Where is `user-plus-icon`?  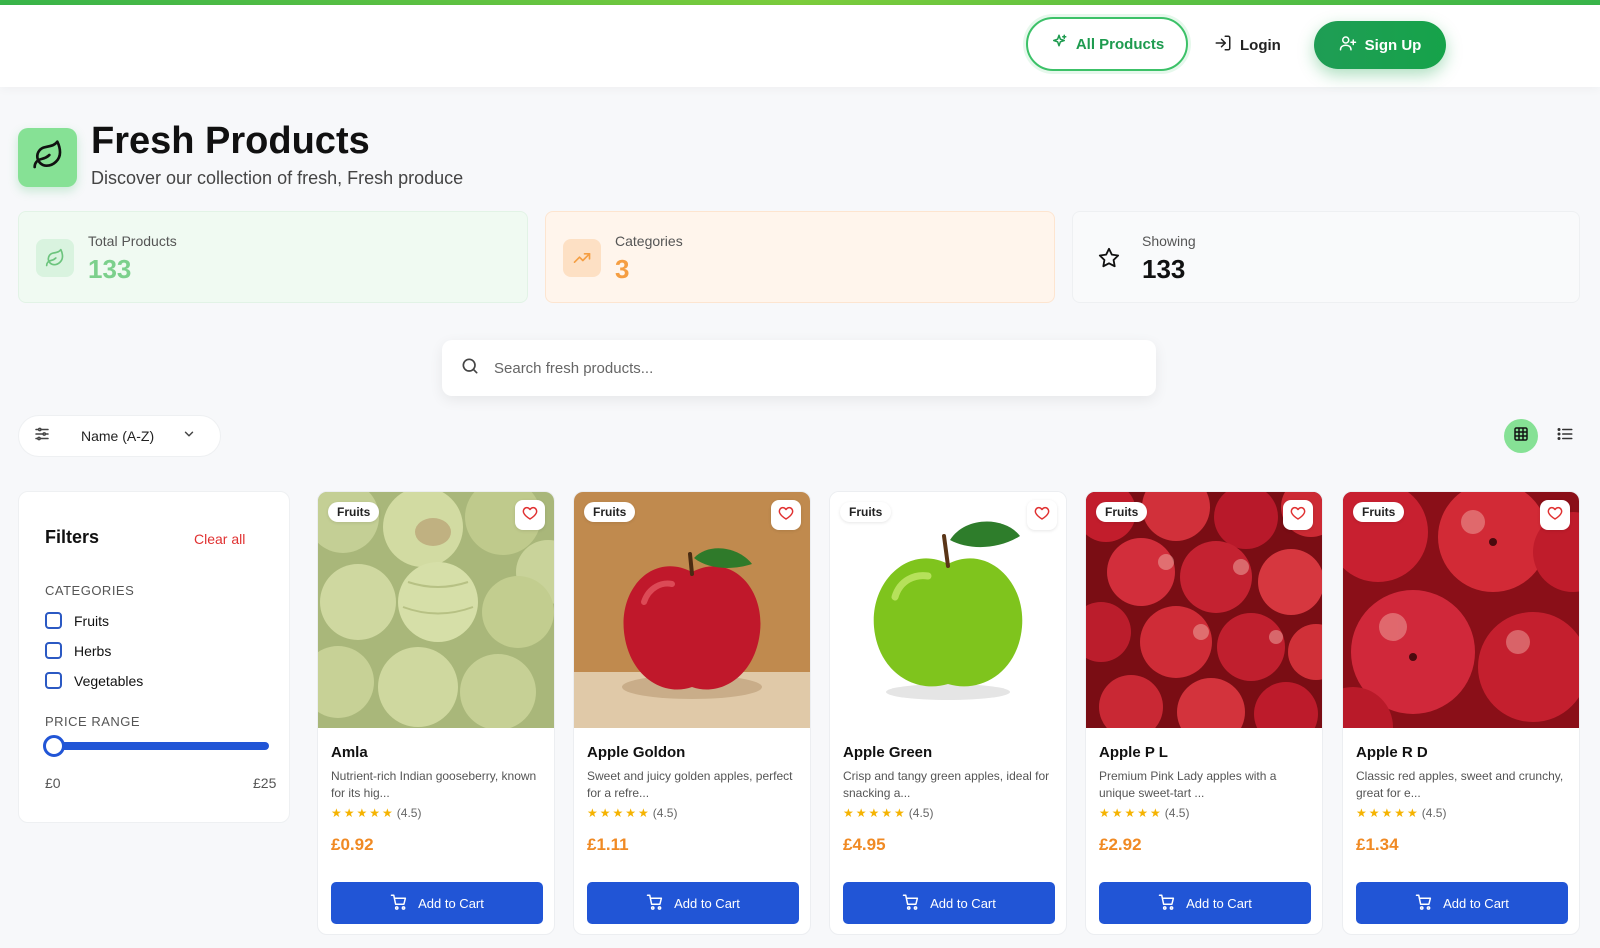
user-plus-icon is located at coordinates (1348, 45).